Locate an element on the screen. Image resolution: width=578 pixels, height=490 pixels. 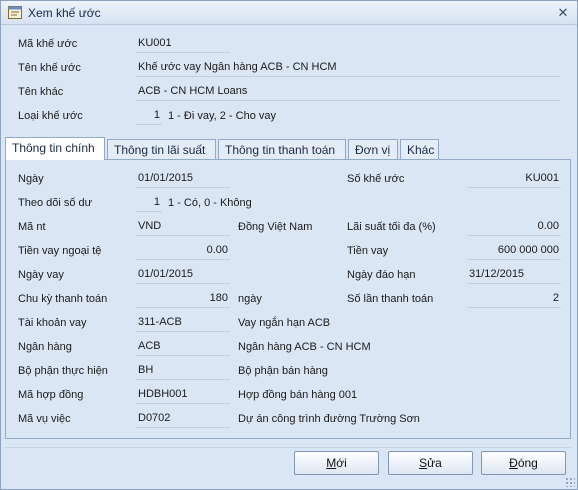
contract-ref-label: Mã hợp đồng is located at coordinates (51, 395).